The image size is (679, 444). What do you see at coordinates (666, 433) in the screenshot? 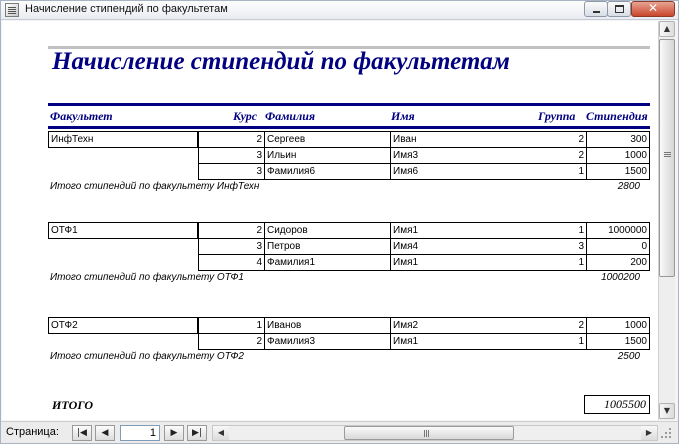
I see `resize-grip-icon` at bounding box center [666, 433].